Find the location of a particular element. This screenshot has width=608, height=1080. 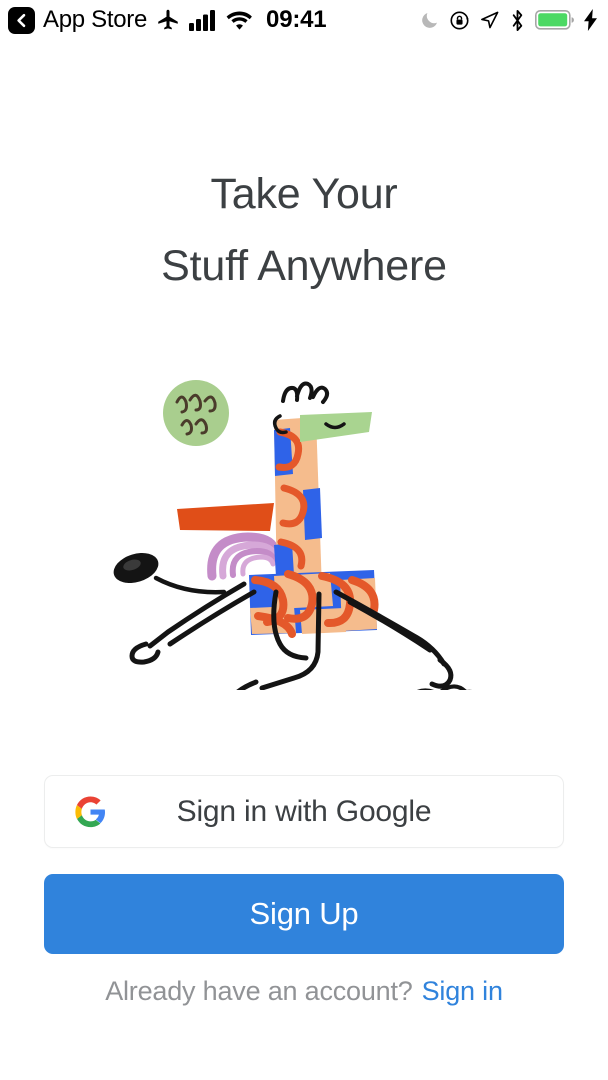

existing-account-prompt: Already have an account? is located at coordinates (259, 991).